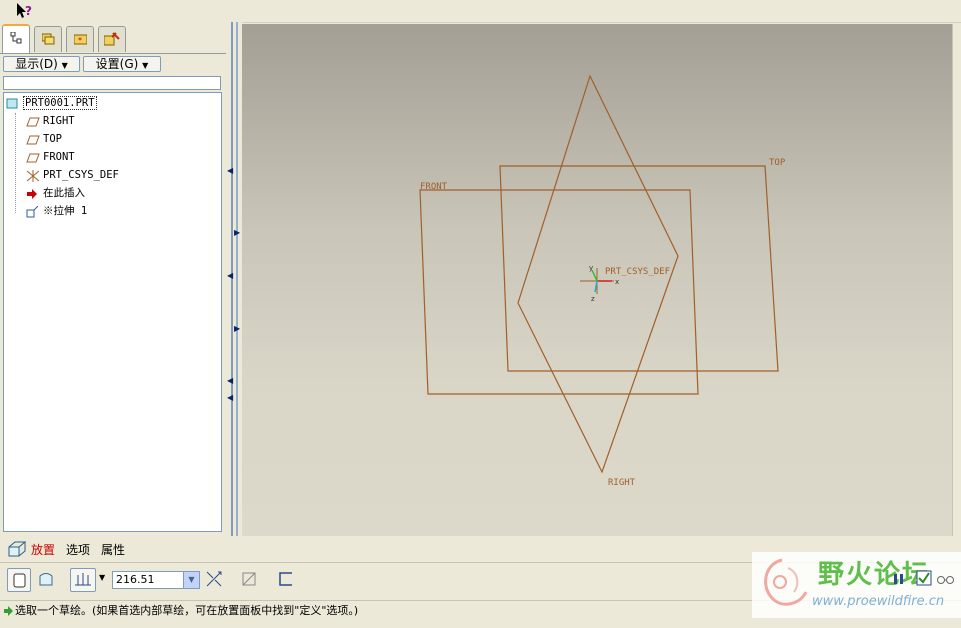 The width and height of the screenshot is (961, 628). I want to click on model-tree-tab, so click(16, 38).